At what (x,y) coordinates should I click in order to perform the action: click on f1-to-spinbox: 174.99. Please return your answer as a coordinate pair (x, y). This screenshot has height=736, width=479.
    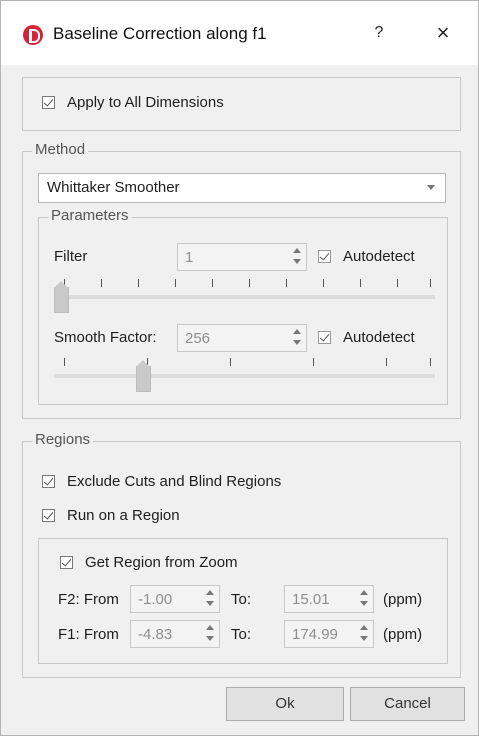
    Looking at the image, I should click on (329, 634).